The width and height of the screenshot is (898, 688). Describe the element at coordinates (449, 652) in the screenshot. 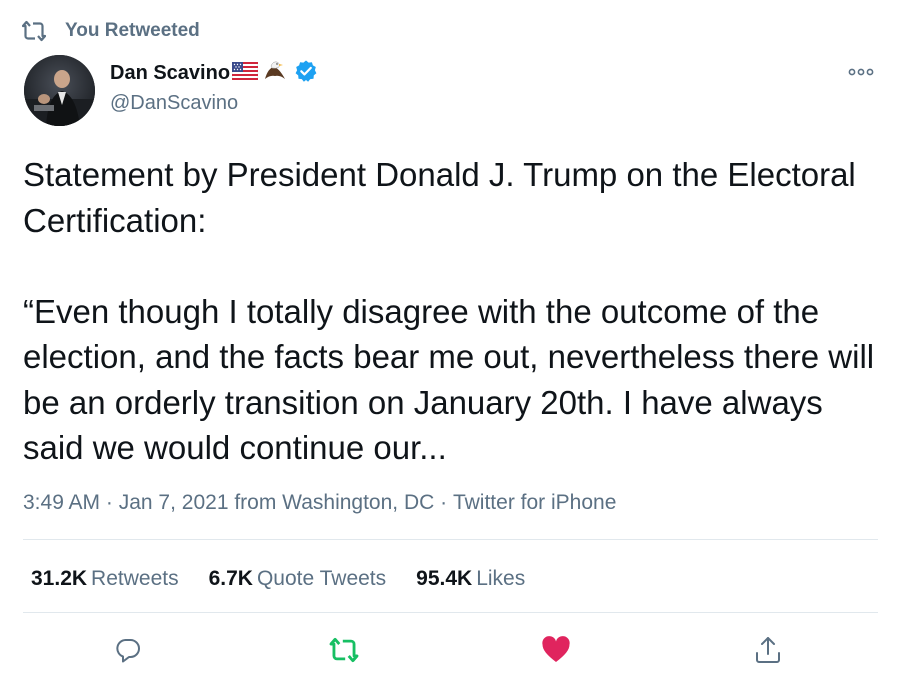

I see `action-bar` at that location.